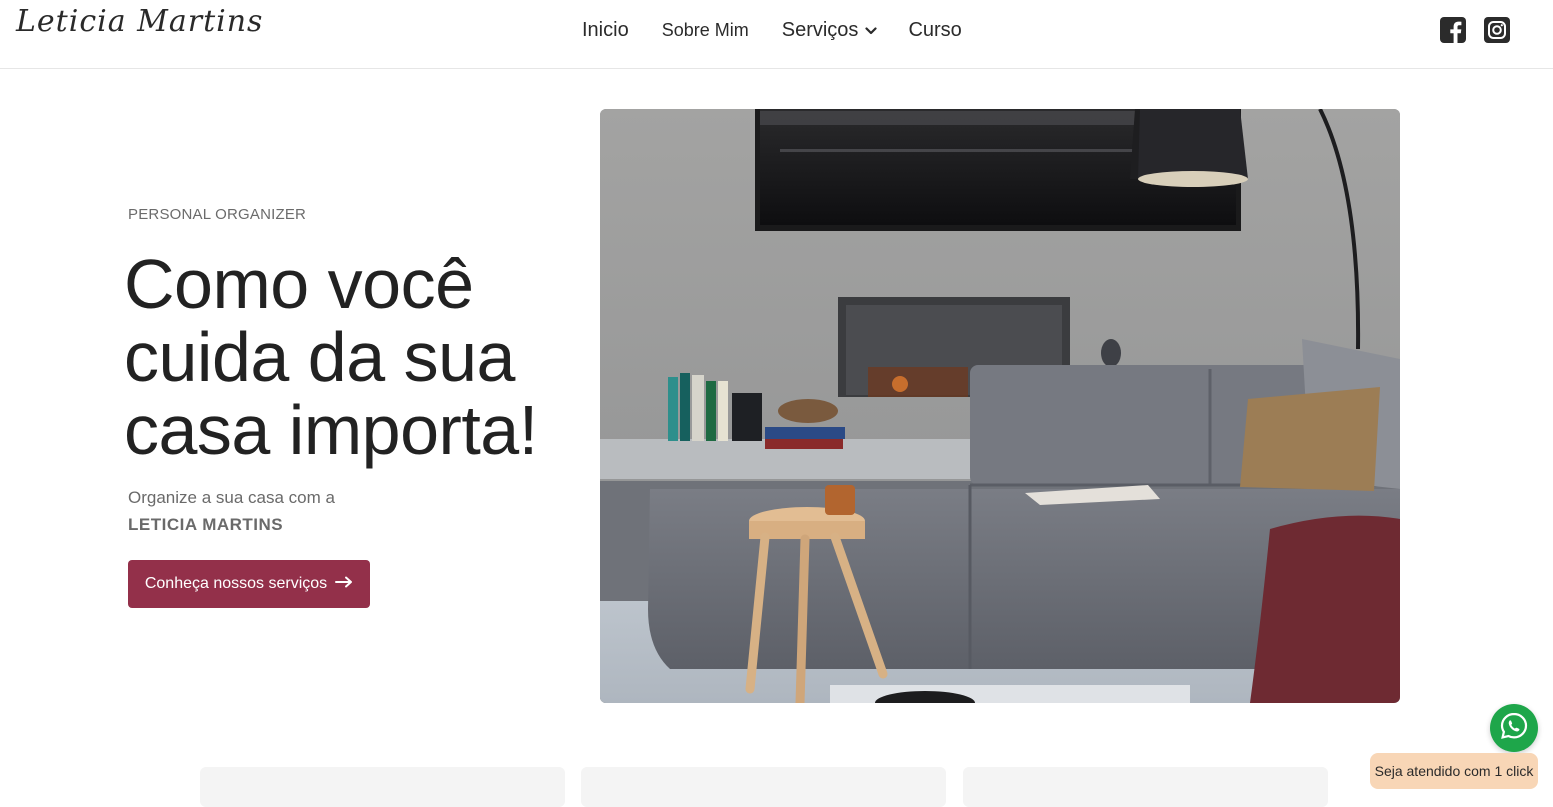 This screenshot has height=807, width=1553. Describe the element at coordinates (820, 29) in the screenshot. I see `nav-item-label: Serviços` at that location.